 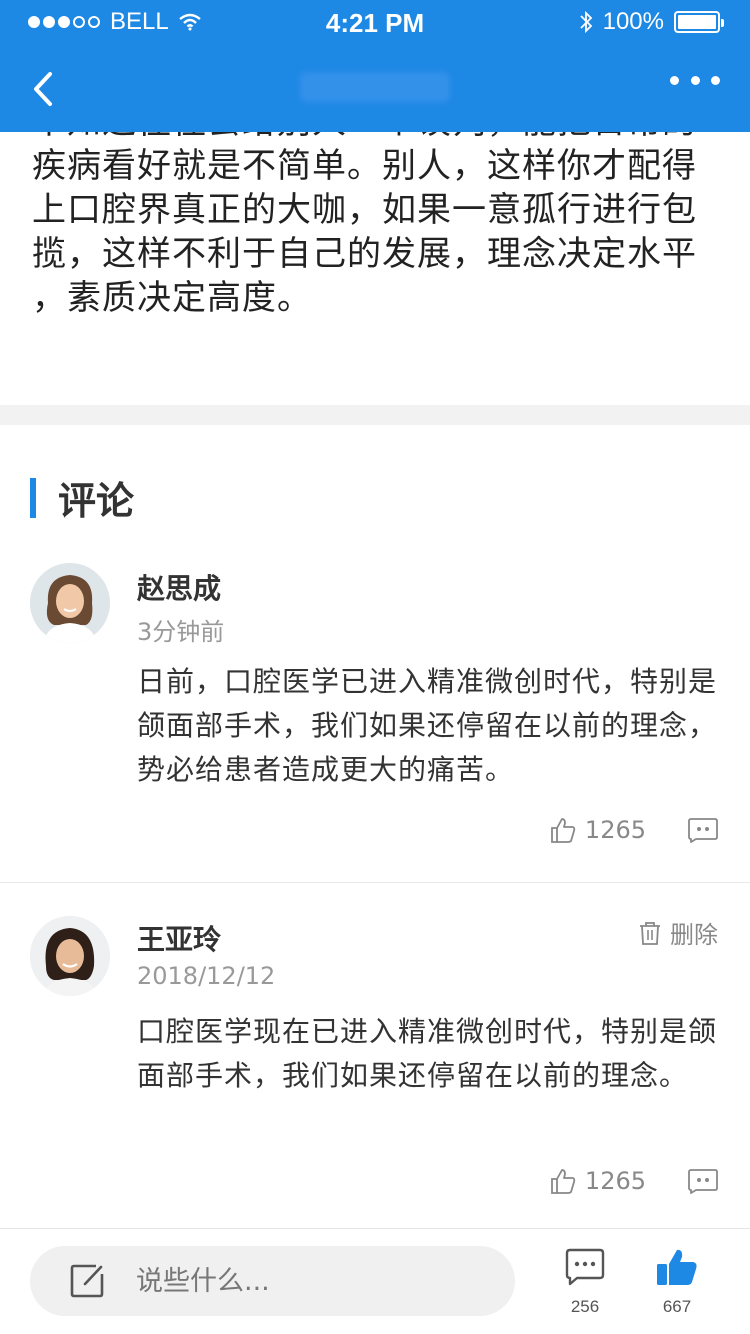 I want to click on bottom-action-bar: 256 667, so click(x=375, y=1281).